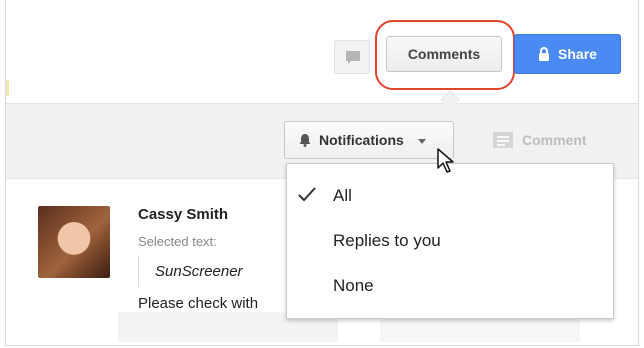 This screenshot has width=644, height=348. What do you see at coordinates (7, 88) in the screenshot?
I see `left-edge-marker` at bounding box center [7, 88].